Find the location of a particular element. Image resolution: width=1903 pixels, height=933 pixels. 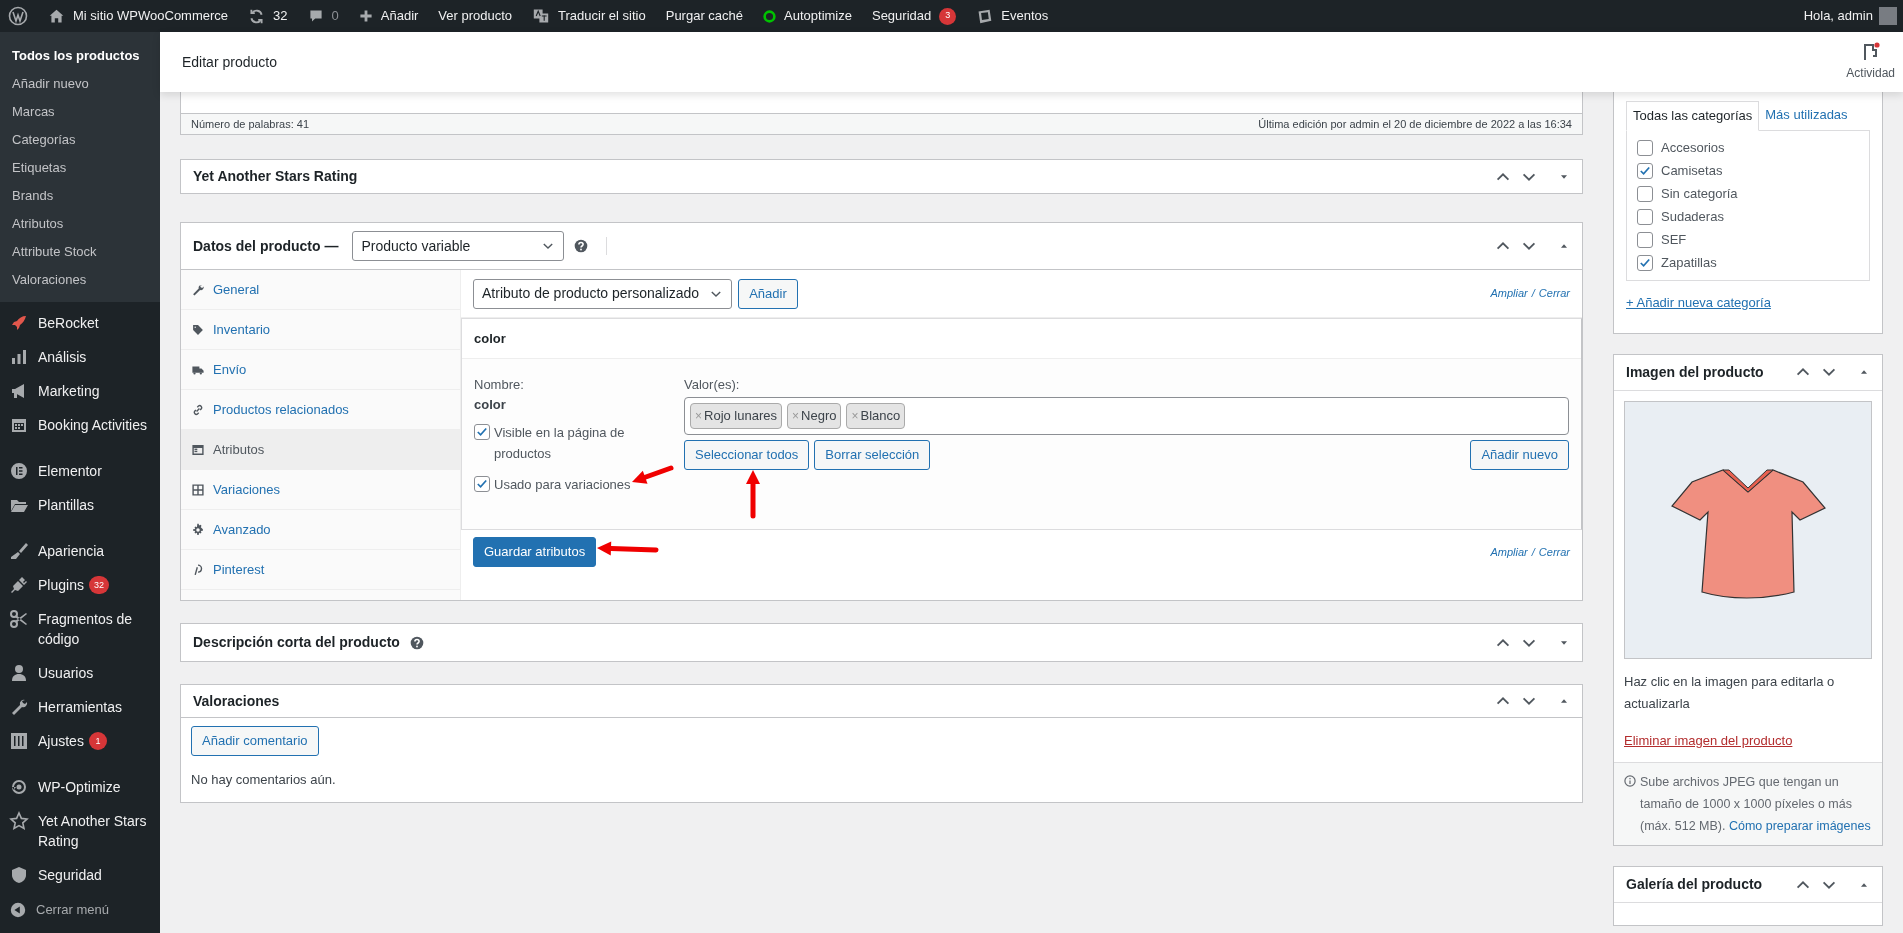

admin-bar-link: Seguridad 3 is located at coordinates (914, 16).